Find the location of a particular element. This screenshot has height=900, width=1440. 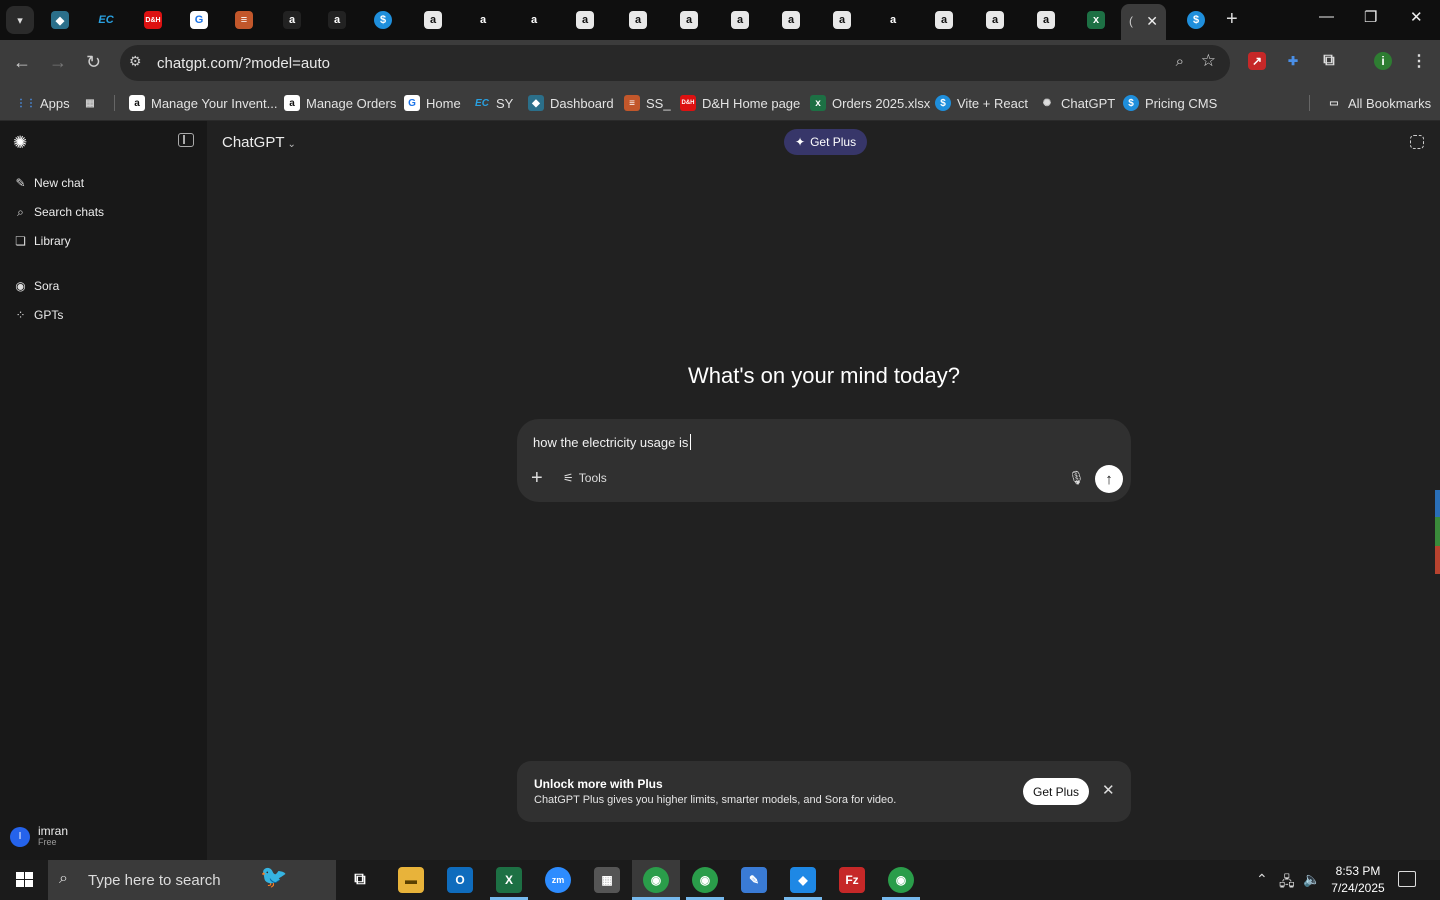

close-tab-icon: ✕ is located at coordinates (1152, 21).